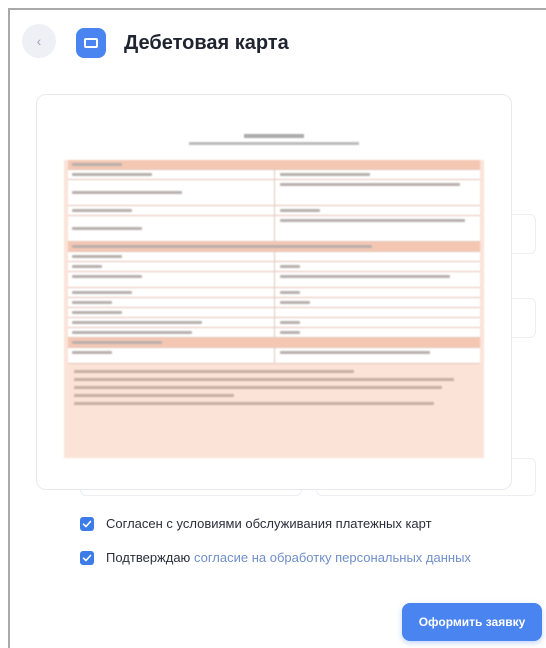 The image size is (546, 648). What do you see at coordinates (472, 622) in the screenshot?
I see `submit-application-button: Оформить заявку` at bounding box center [472, 622].